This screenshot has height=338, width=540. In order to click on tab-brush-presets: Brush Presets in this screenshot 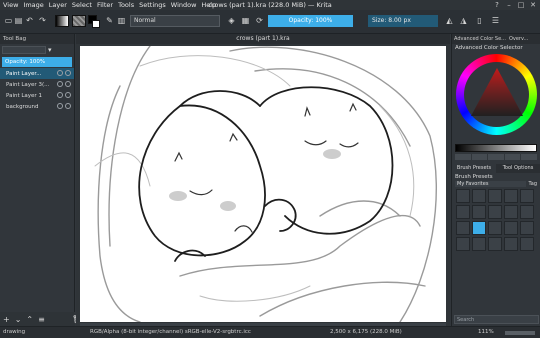, I will do `click(474, 168)`.